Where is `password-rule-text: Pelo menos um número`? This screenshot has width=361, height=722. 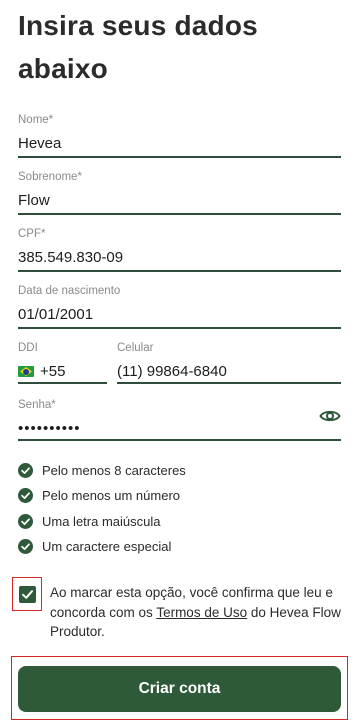 password-rule-text: Pelo menos um número is located at coordinates (111, 496).